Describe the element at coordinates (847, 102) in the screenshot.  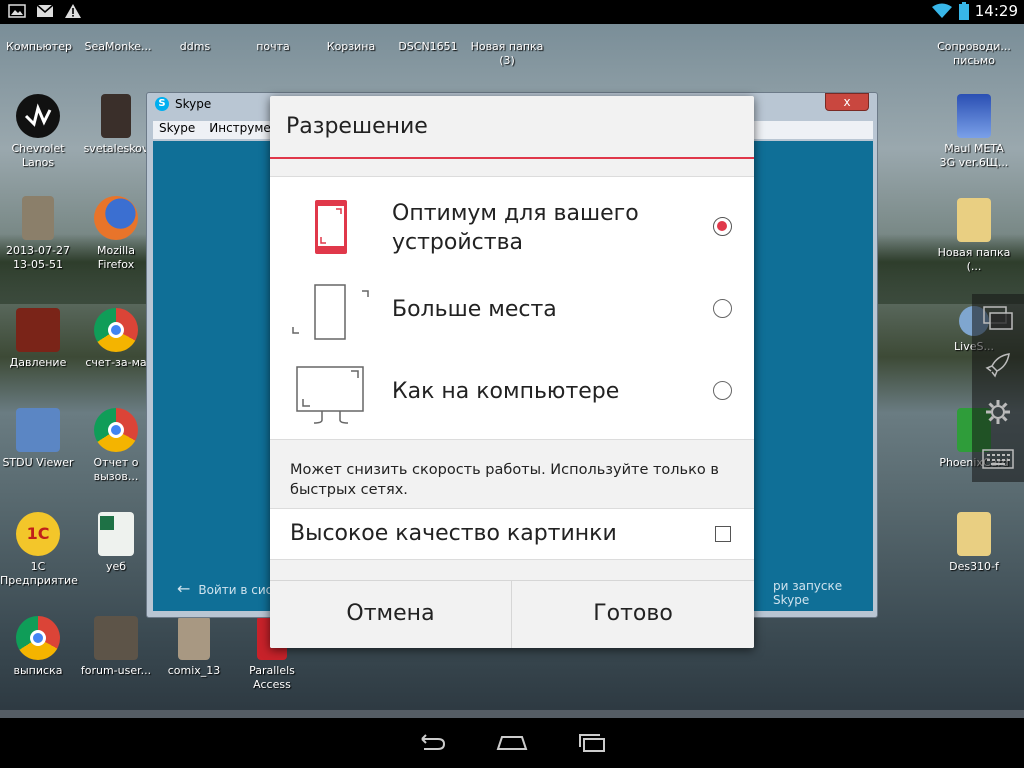
I see `skype-close-button: x` at that location.